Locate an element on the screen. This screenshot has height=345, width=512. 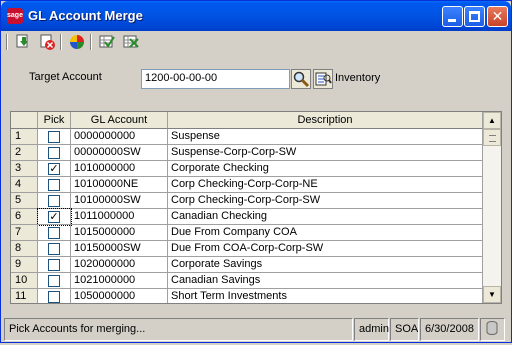
database-icon is located at coordinates (492, 328).